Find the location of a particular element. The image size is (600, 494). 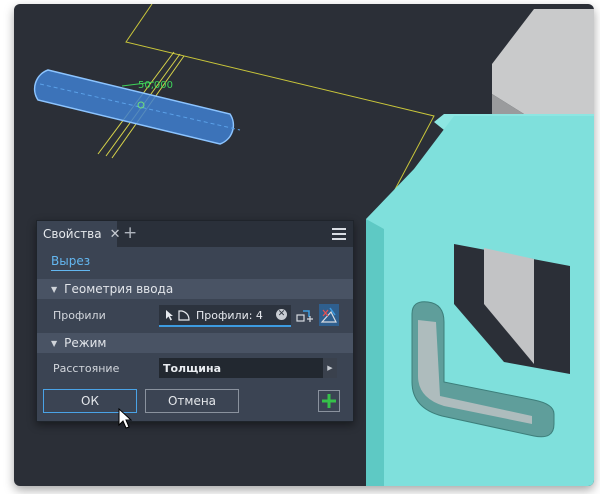

profiles-selector: Профили: 4 ✕ is located at coordinates (225, 316).